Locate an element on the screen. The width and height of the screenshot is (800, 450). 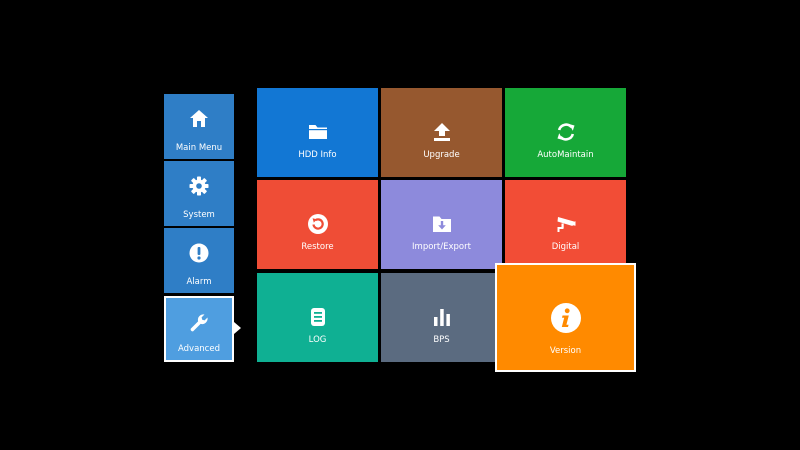
sidebar-item-label: Alarm is located at coordinates (199, 282).